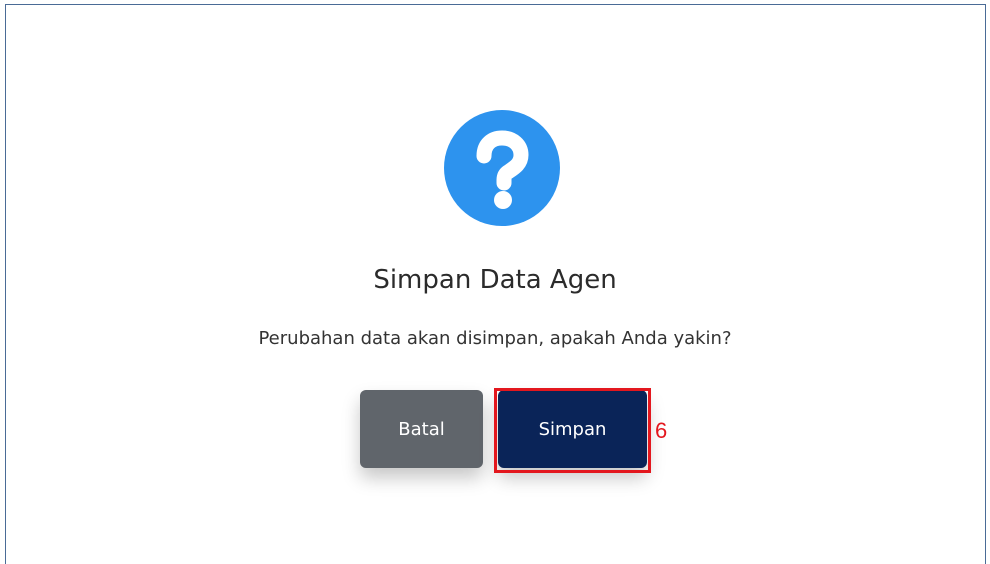 The image size is (990, 564). I want to click on step-number-label: 6, so click(661, 430).